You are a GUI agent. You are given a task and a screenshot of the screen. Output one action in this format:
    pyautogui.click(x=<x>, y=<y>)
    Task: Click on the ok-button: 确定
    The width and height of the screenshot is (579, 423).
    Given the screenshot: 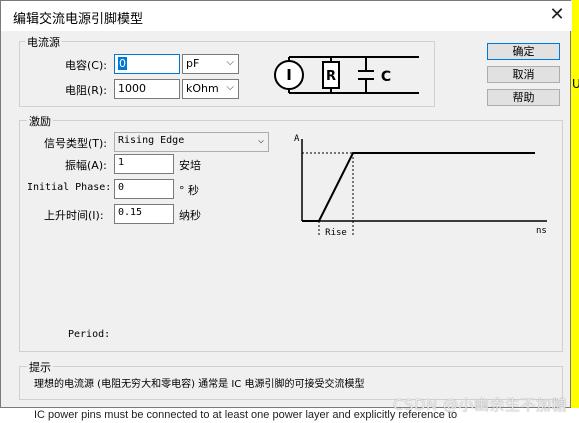 What is the action you would take?
    pyautogui.click(x=523, y=51)
    